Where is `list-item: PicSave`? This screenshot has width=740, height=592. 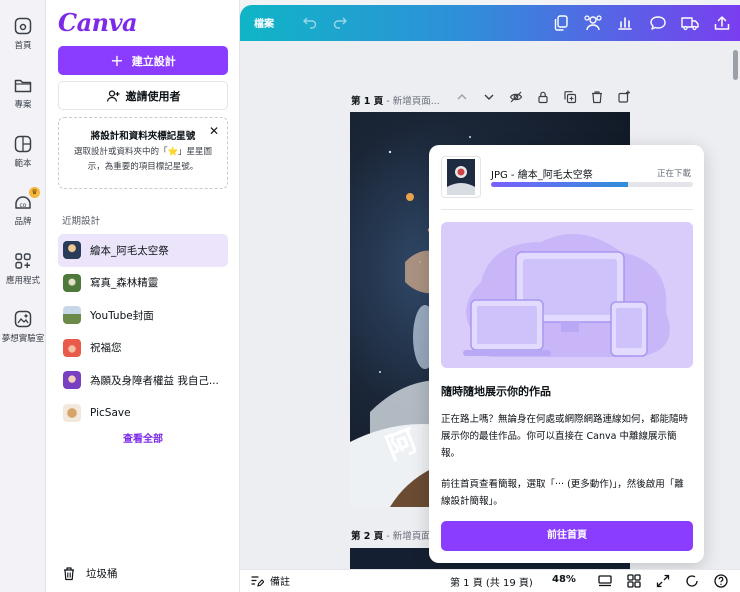
list-item: PicSave is located at coordinates (143, 413).